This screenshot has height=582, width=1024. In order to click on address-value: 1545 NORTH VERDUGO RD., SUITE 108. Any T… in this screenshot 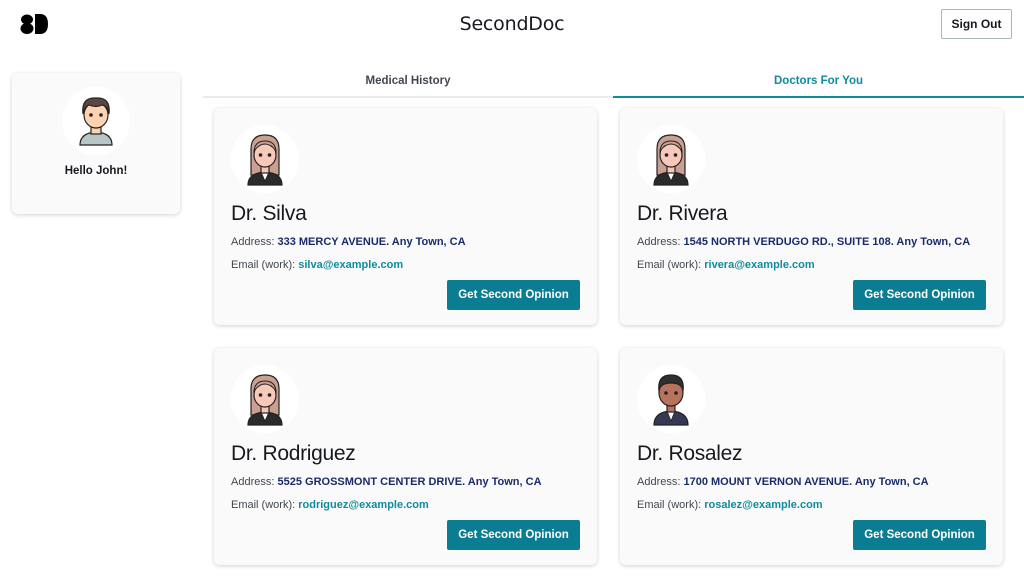, I will do `click(827, 242)`.